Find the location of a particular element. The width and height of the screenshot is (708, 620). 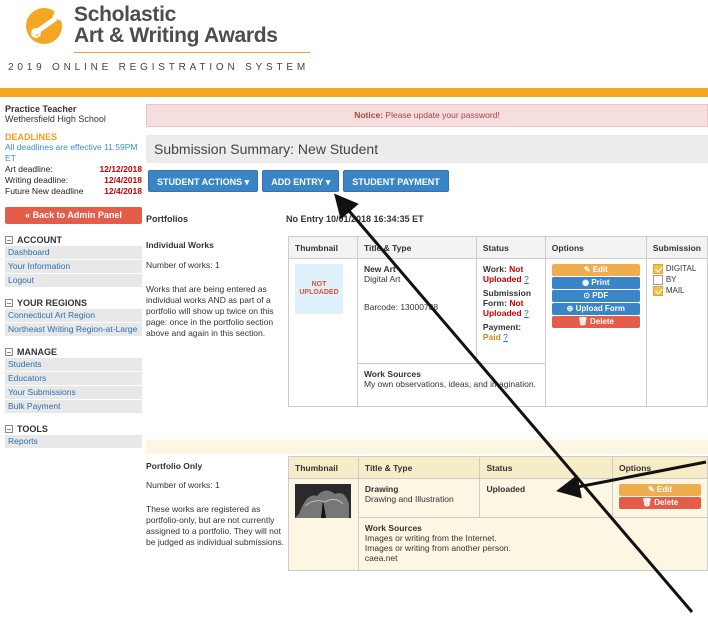

portfolio-only-heading: Portfolio Only is located at coordinates (174, 466).